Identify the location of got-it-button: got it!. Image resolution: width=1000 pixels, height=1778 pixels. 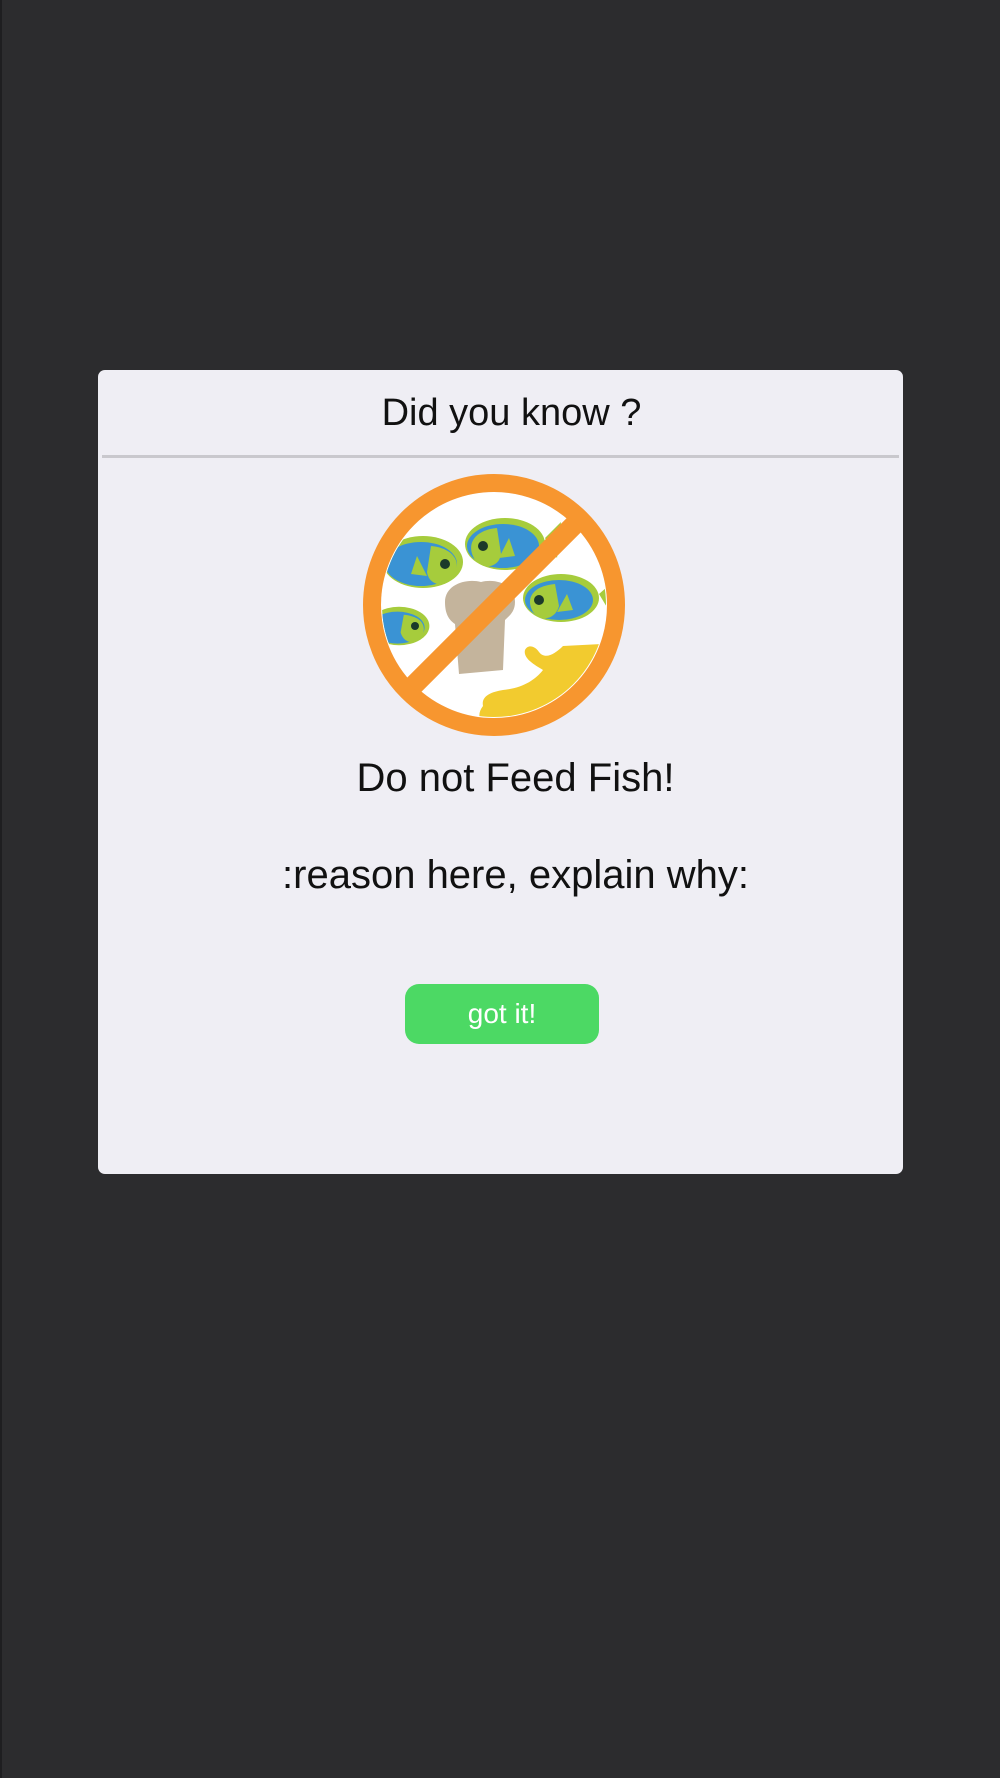
(502, 1014).